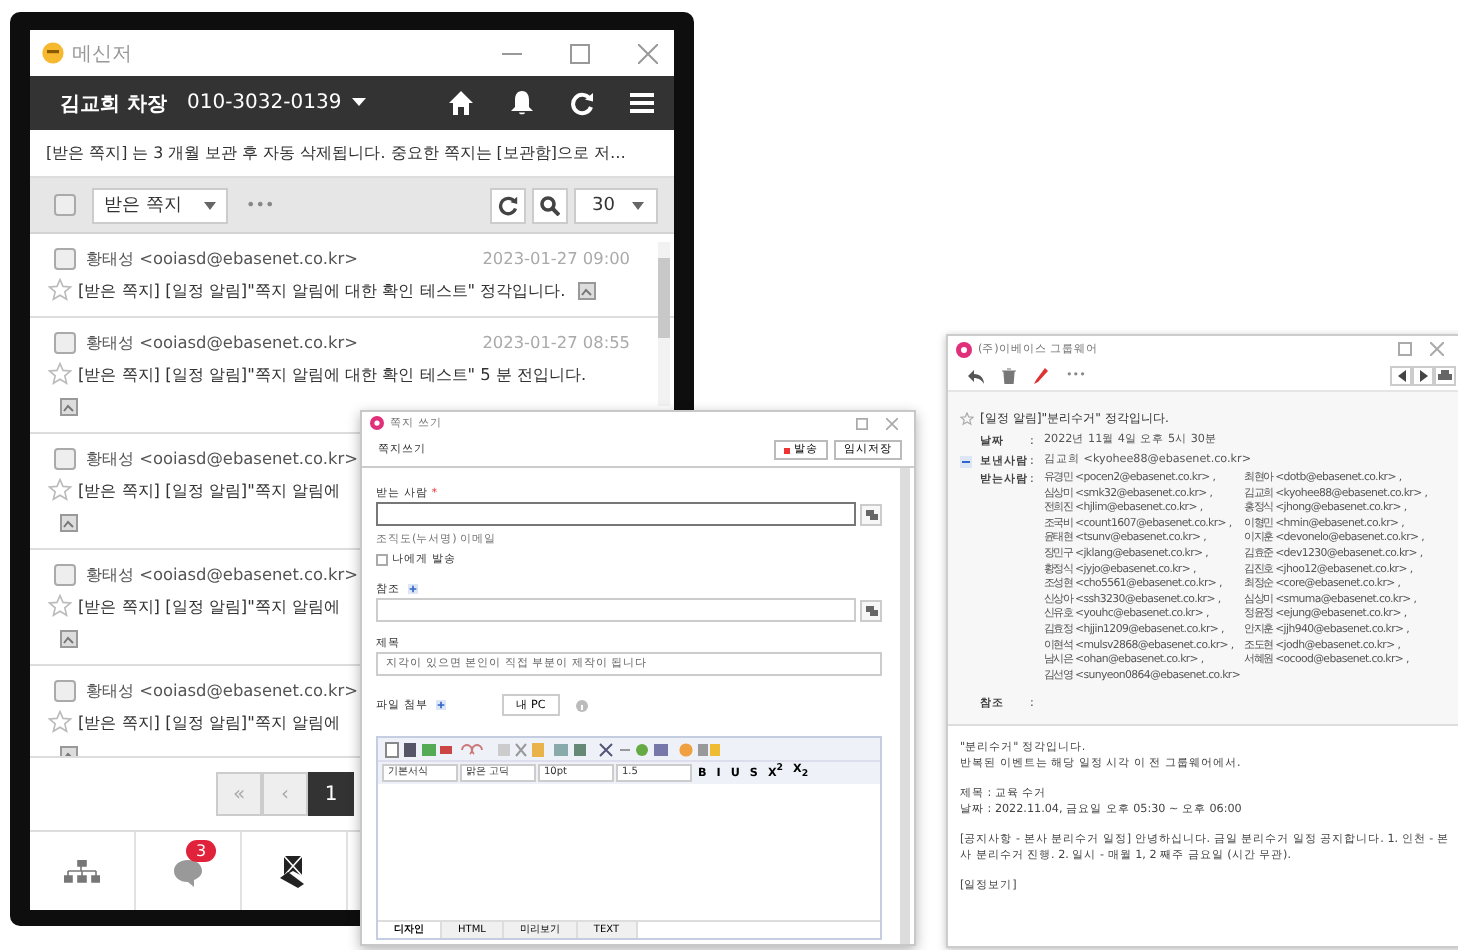 This screenshot has height=950, width=1458. I want to click on message-date: 2023-01-27 09:00, so click(556, 258).